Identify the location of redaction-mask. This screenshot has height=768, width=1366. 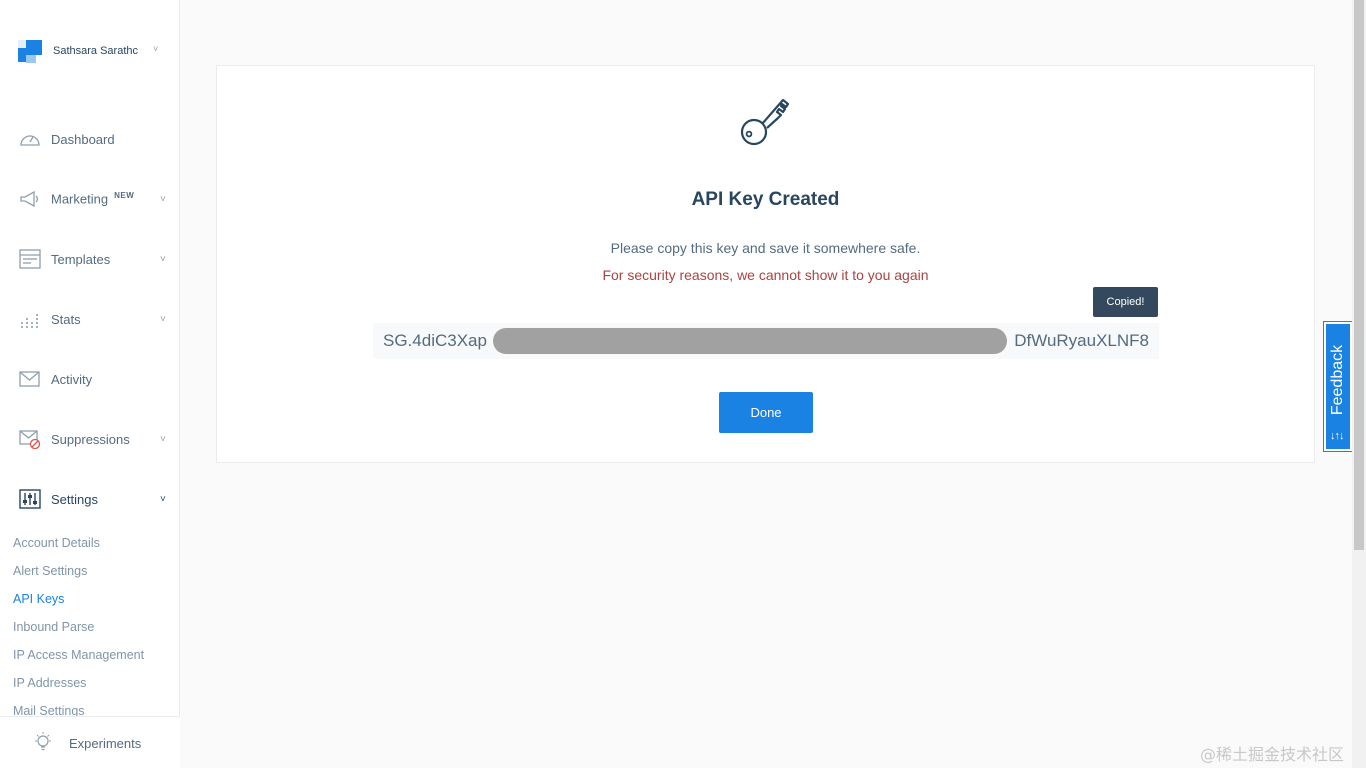
(750, 341).